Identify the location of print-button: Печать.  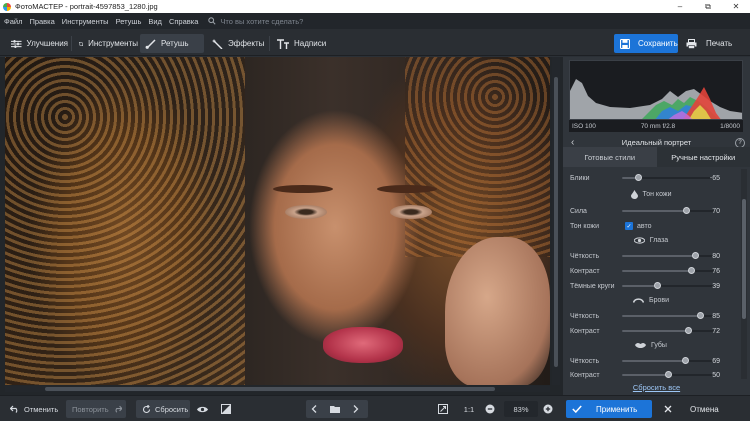
(712, 43).